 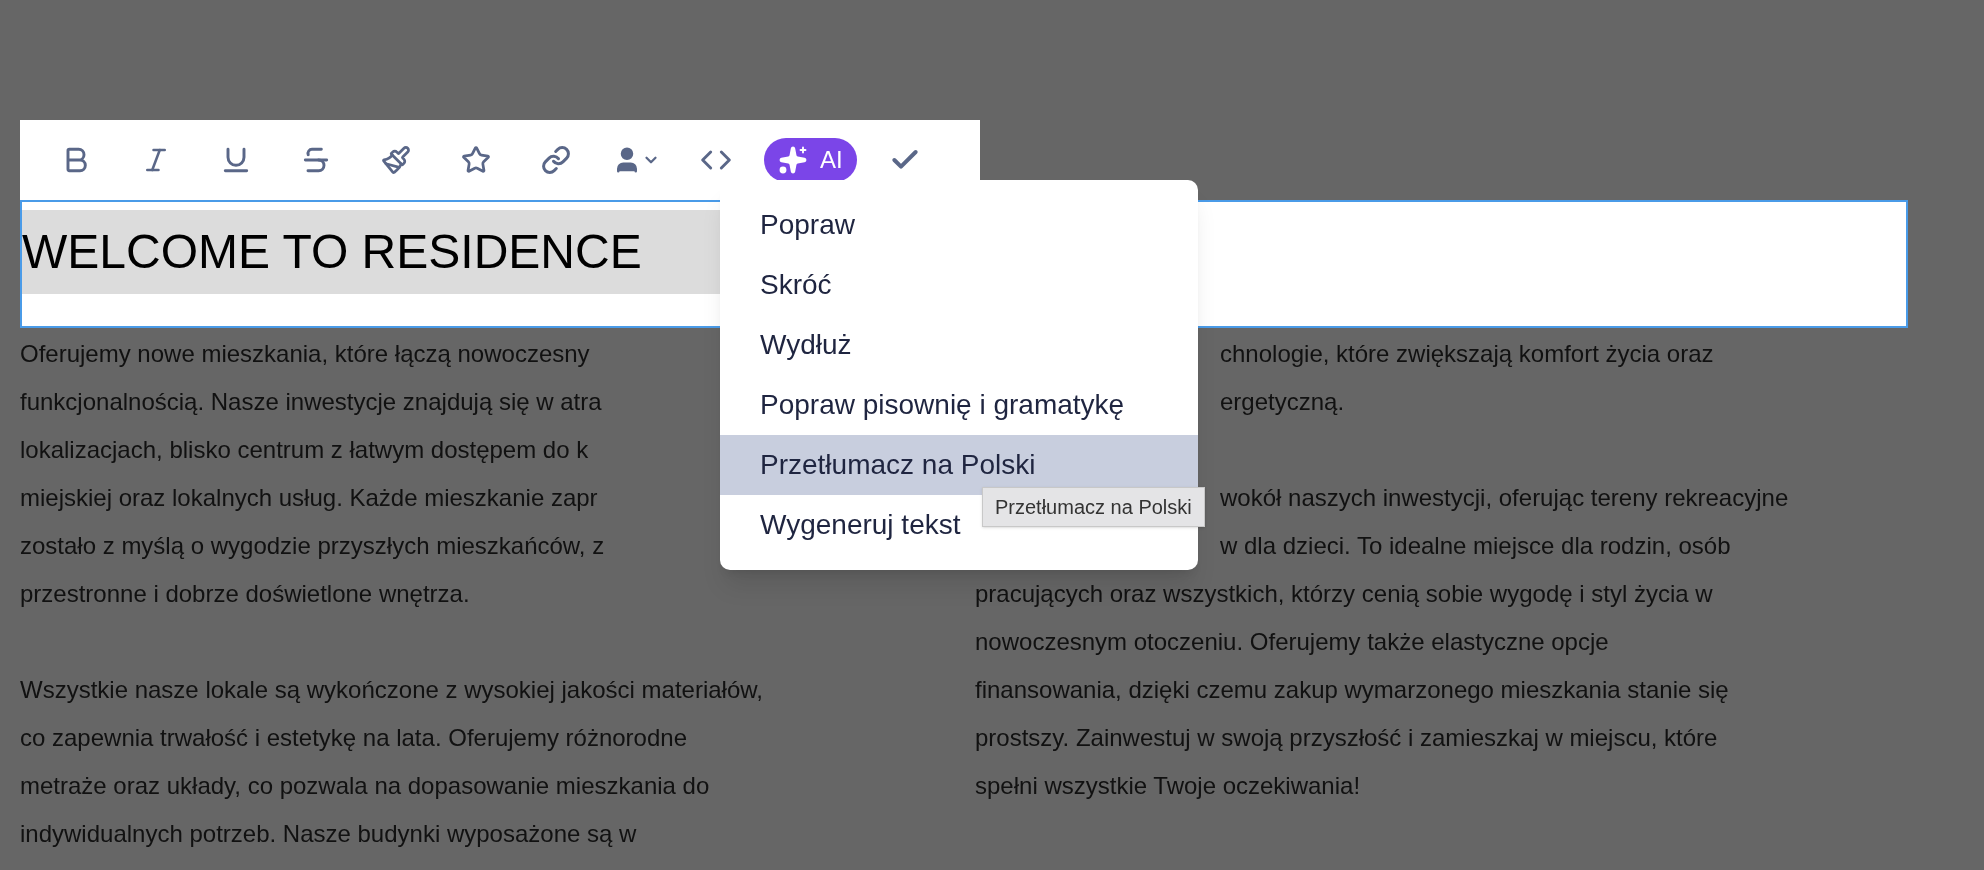 What do you see at coordinates (328, 833) in the screenshot?
I see `body-text-line: indywidualnych potrzeb. Nasze budynki wyposażone są w` at bounding box center [328, 833].